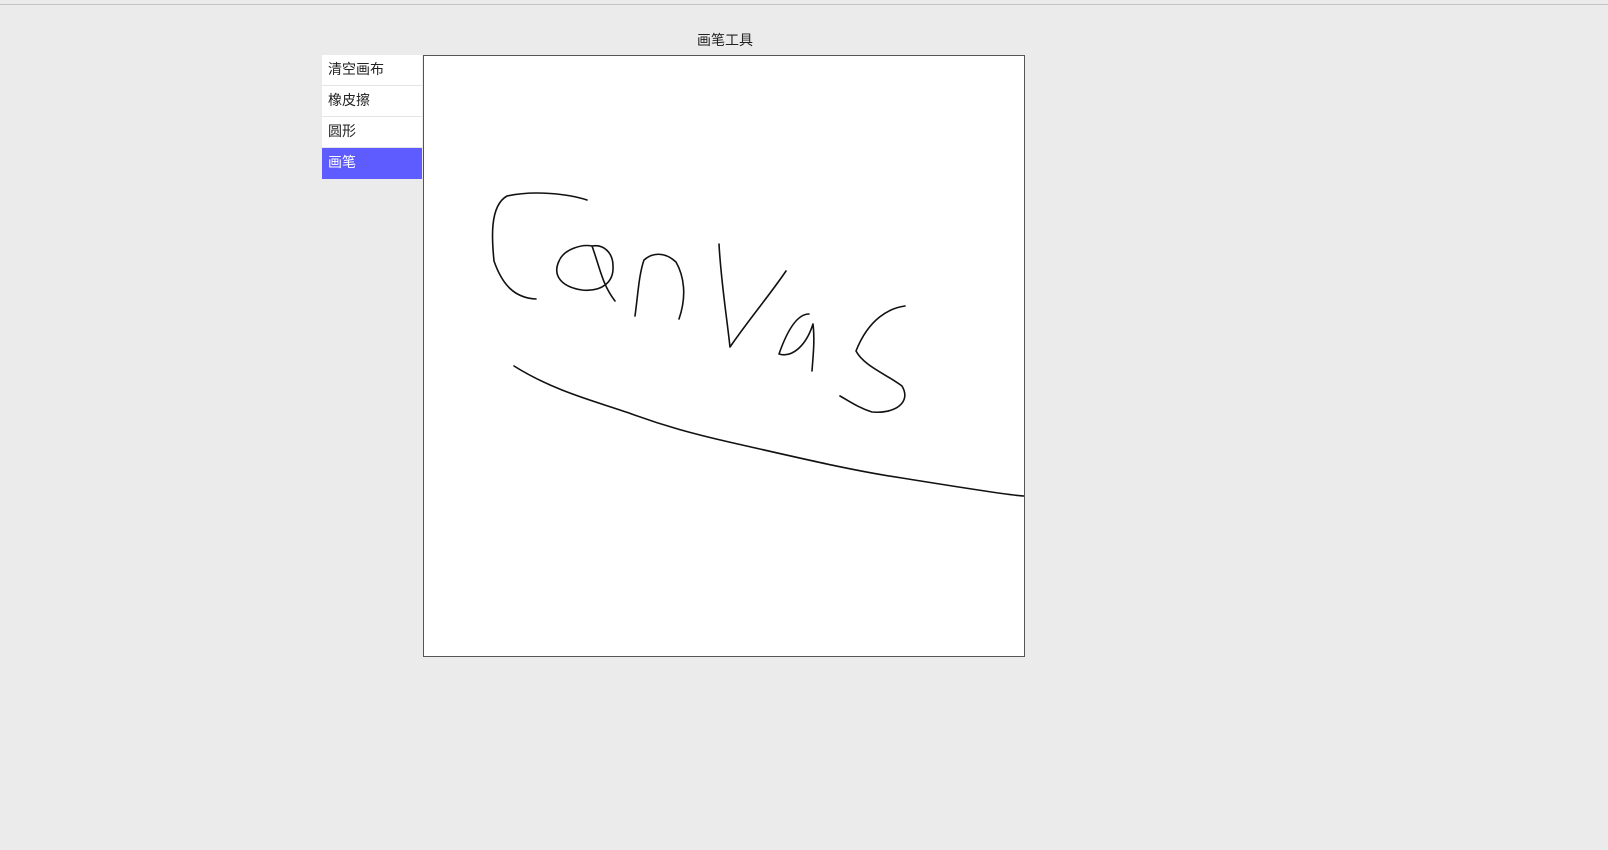 The width and height of the screenshot is (1608, 850). What do you see at coordinates (586, 273) in the screenshot?
I see `stroke-letter-a` at bounding box center [586, 273].